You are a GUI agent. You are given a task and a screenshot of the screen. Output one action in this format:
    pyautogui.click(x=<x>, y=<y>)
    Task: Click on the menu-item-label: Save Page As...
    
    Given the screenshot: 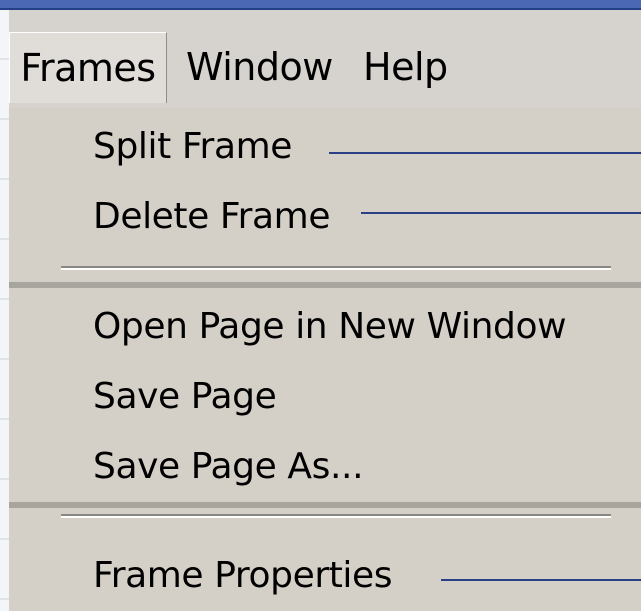 What is the action you would take?
    pyautogui.click(x=228, y=466)
    